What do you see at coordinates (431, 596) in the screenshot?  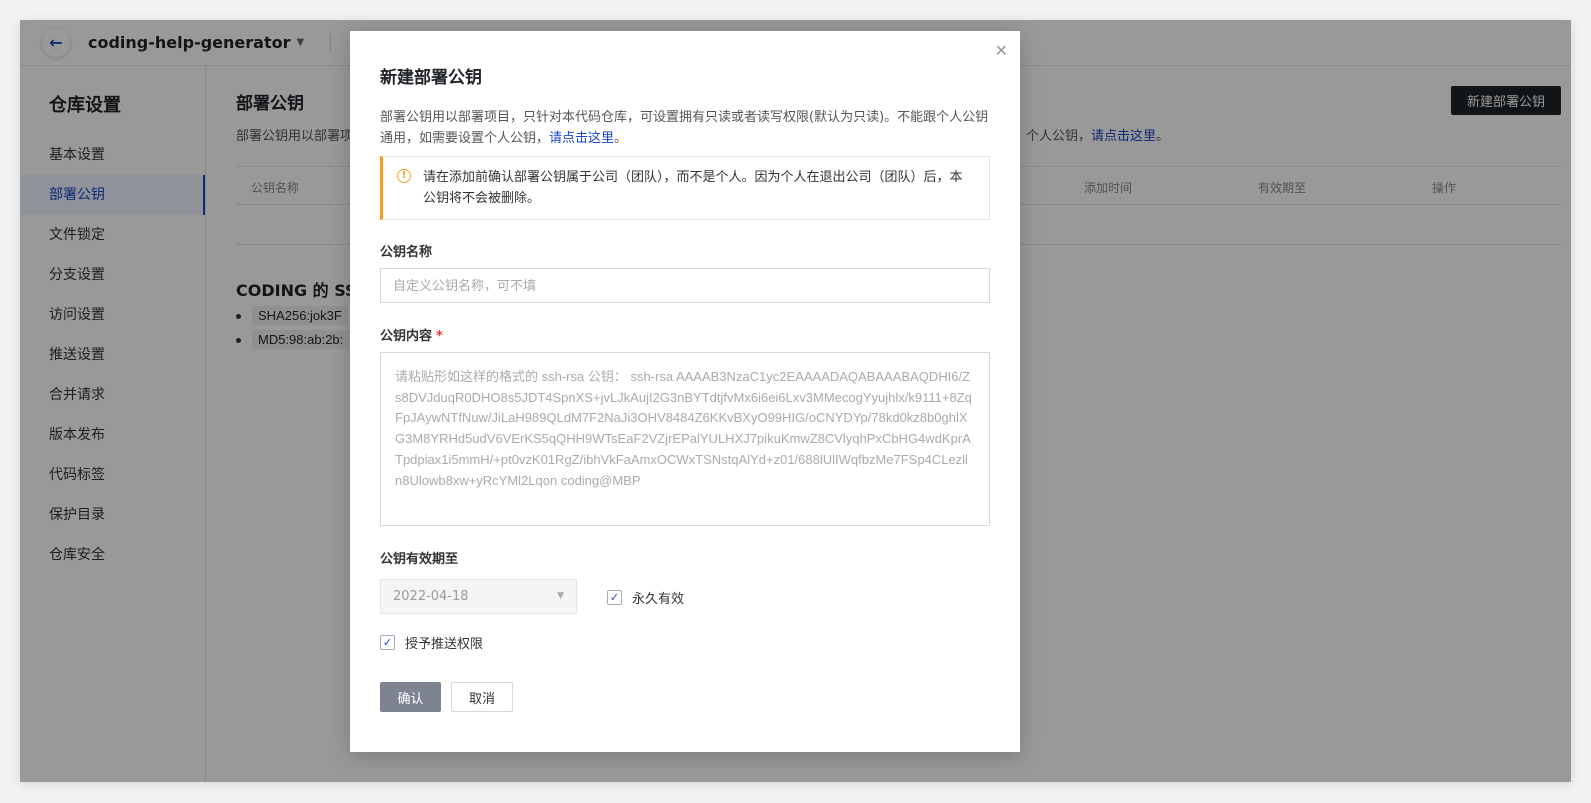 I see `expiry-date-value: 2022-04-18` at bounding box center [431, 596].